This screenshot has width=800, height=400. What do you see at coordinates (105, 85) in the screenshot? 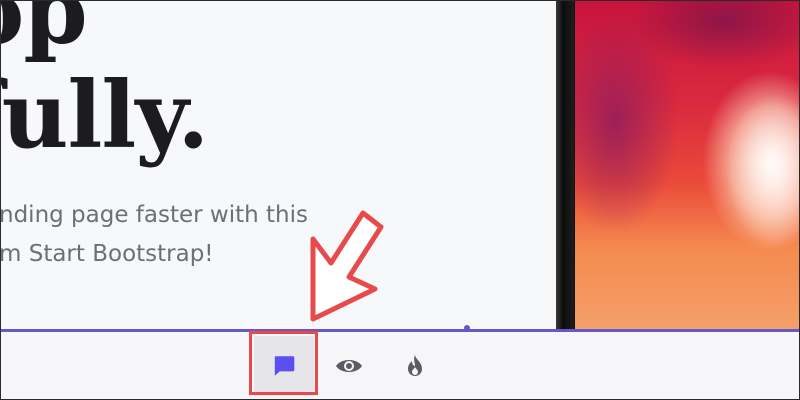
I see `hero-heading: op fully.` at bounding box center [105, 85].